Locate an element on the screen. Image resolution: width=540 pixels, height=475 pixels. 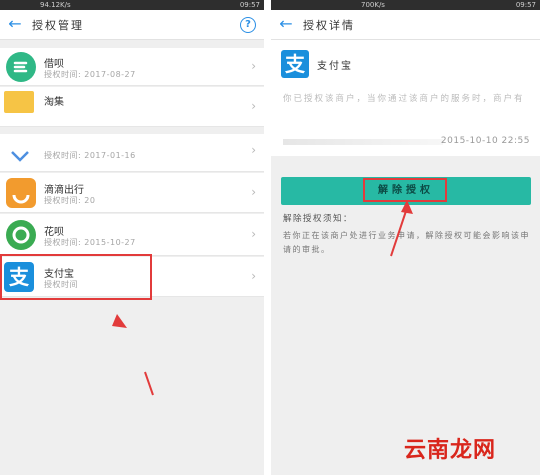
item-name: 淘集 is located at coordinates (54, 102).